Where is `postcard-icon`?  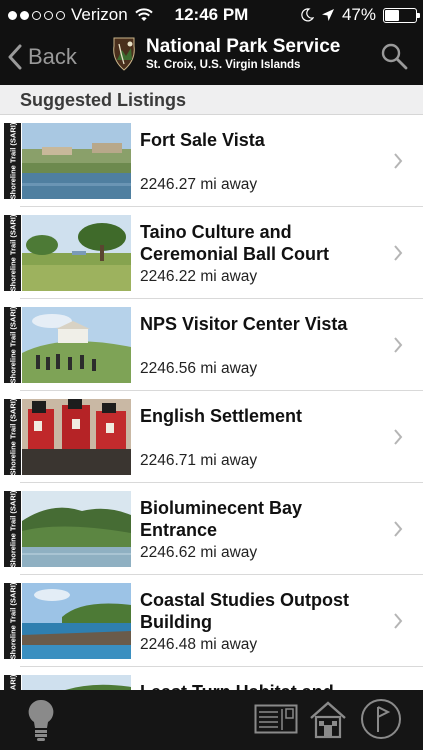 postcard-icon is located at coordinates (276, 719).